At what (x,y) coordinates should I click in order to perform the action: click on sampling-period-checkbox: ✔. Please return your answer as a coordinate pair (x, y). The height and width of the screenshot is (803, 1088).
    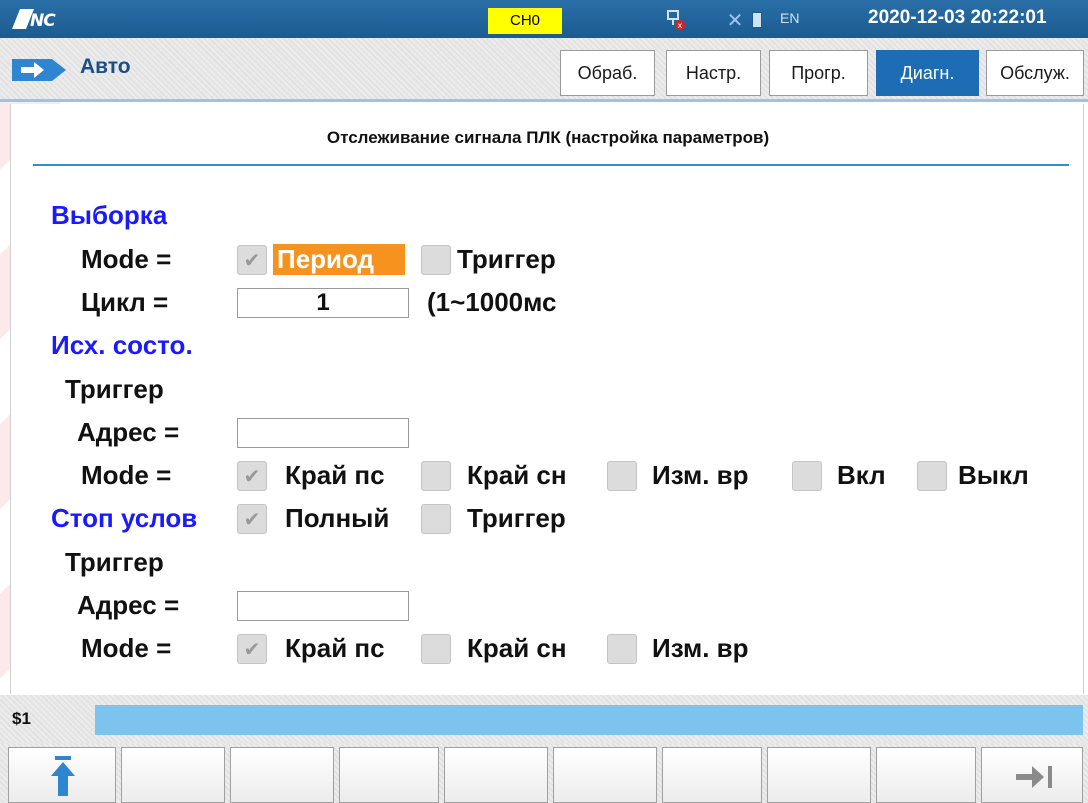
    Looking at the image, I should click on (252, 260).